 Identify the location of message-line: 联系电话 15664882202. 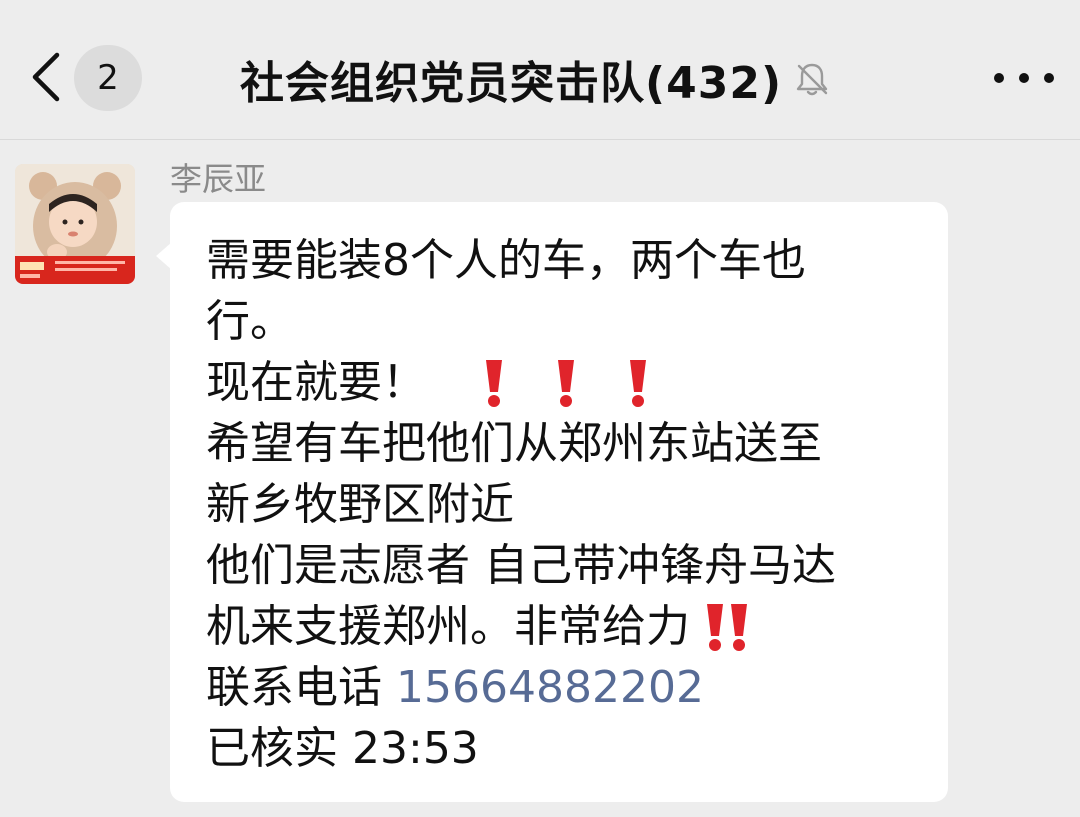
(567, 687).